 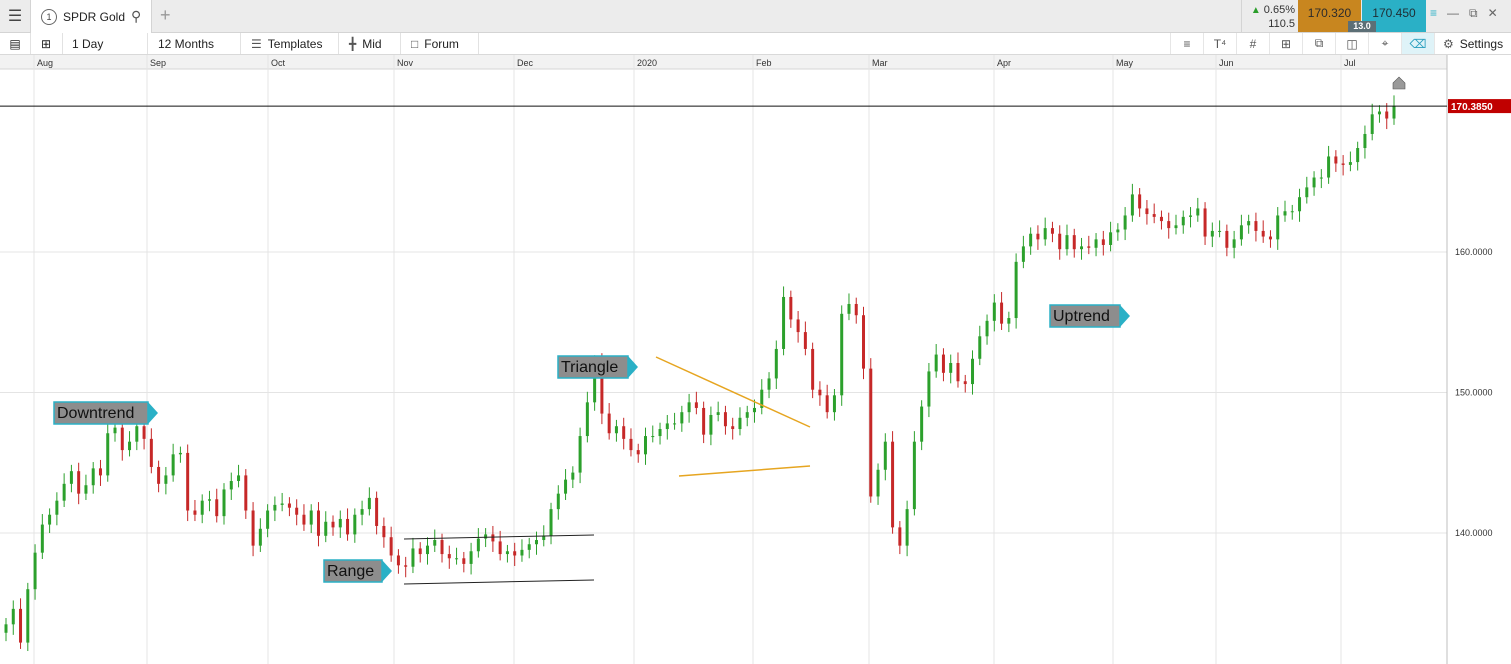 I want to click on templates-label: Templates, so click(x=295, y=43).